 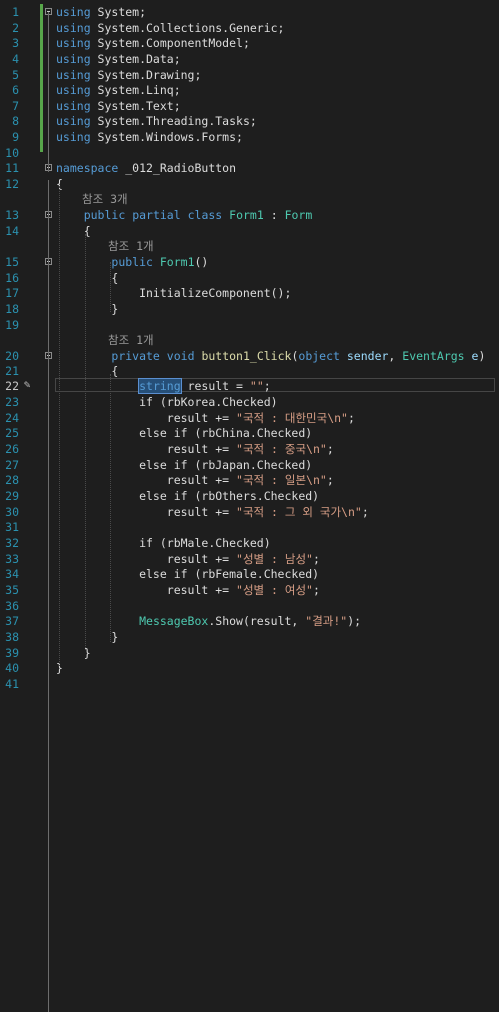 I want to click on line-number: 27, so click(x=12, y=465).